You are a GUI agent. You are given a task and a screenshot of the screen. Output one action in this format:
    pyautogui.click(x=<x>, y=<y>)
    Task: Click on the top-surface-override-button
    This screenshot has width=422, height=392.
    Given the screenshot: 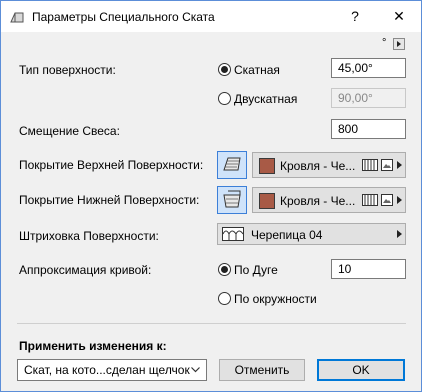 What is the action you would take?
    pyautogui.click(x=232, y=165)
    